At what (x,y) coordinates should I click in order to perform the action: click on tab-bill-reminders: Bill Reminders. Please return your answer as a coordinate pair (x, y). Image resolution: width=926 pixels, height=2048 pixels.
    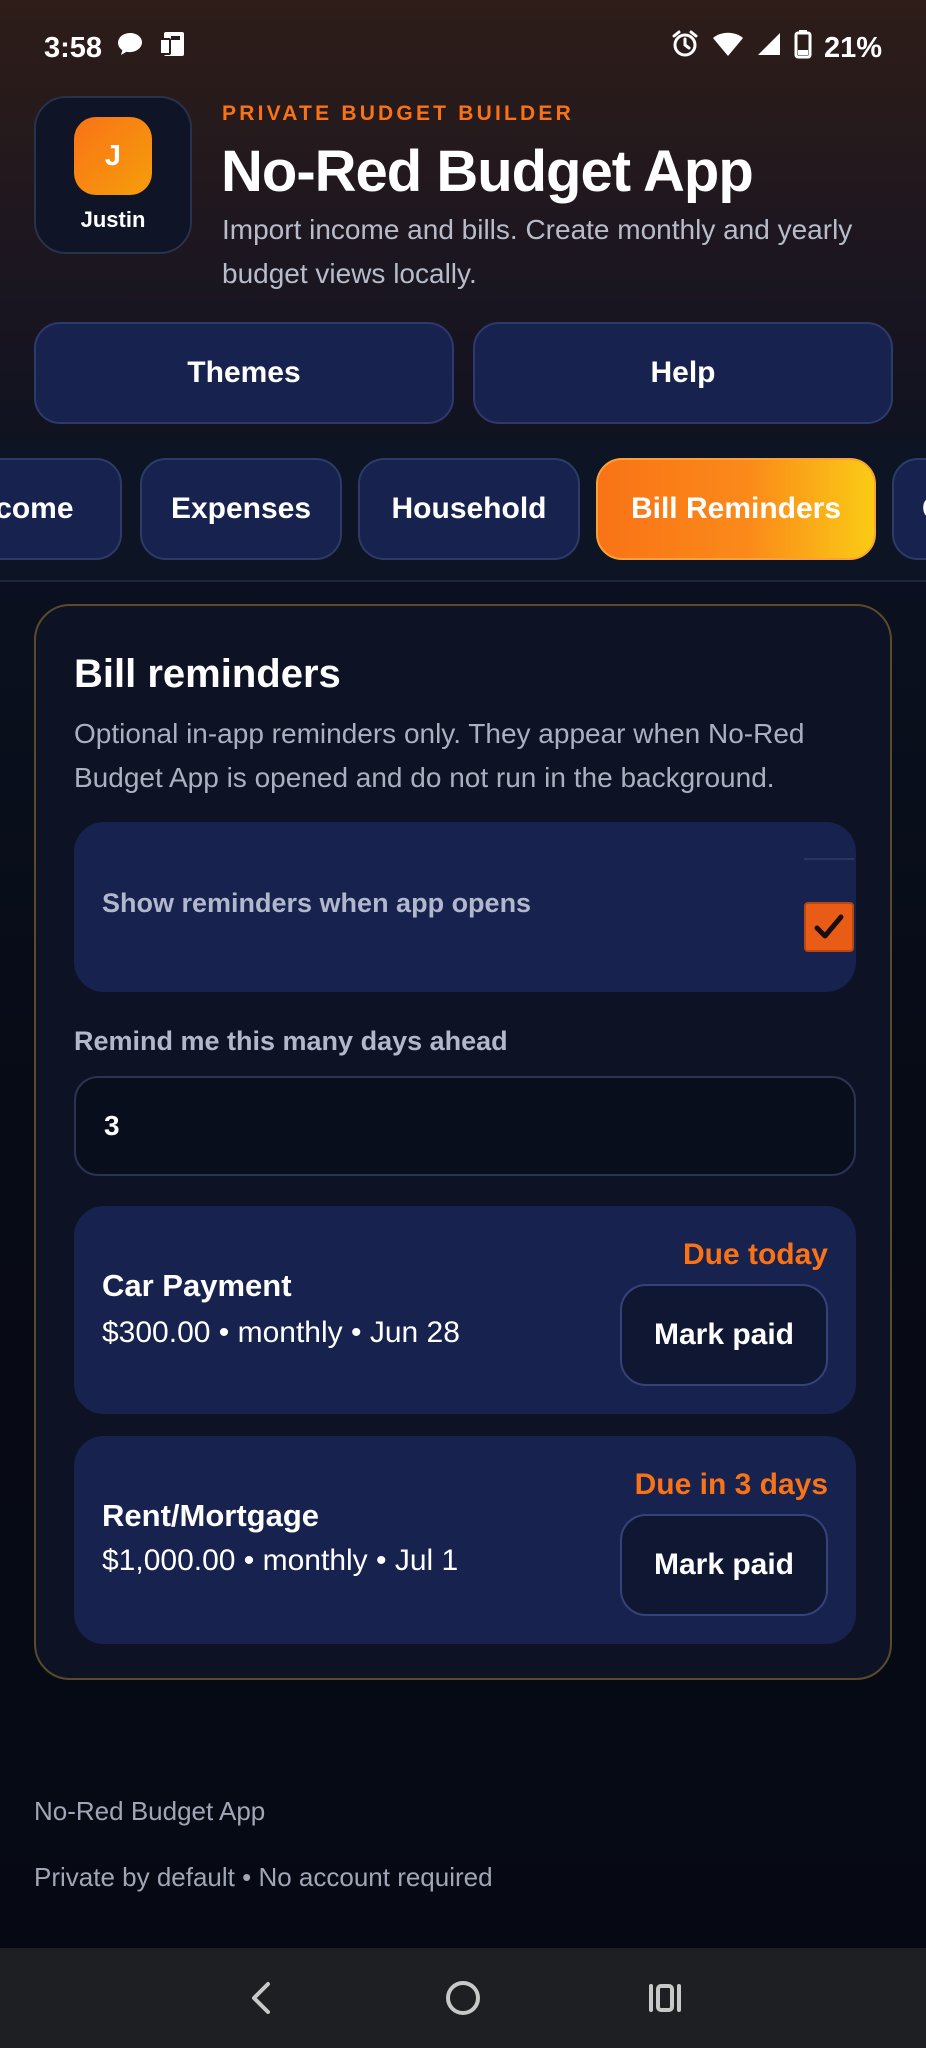
    Looking at the image, I should click on (736, 509).